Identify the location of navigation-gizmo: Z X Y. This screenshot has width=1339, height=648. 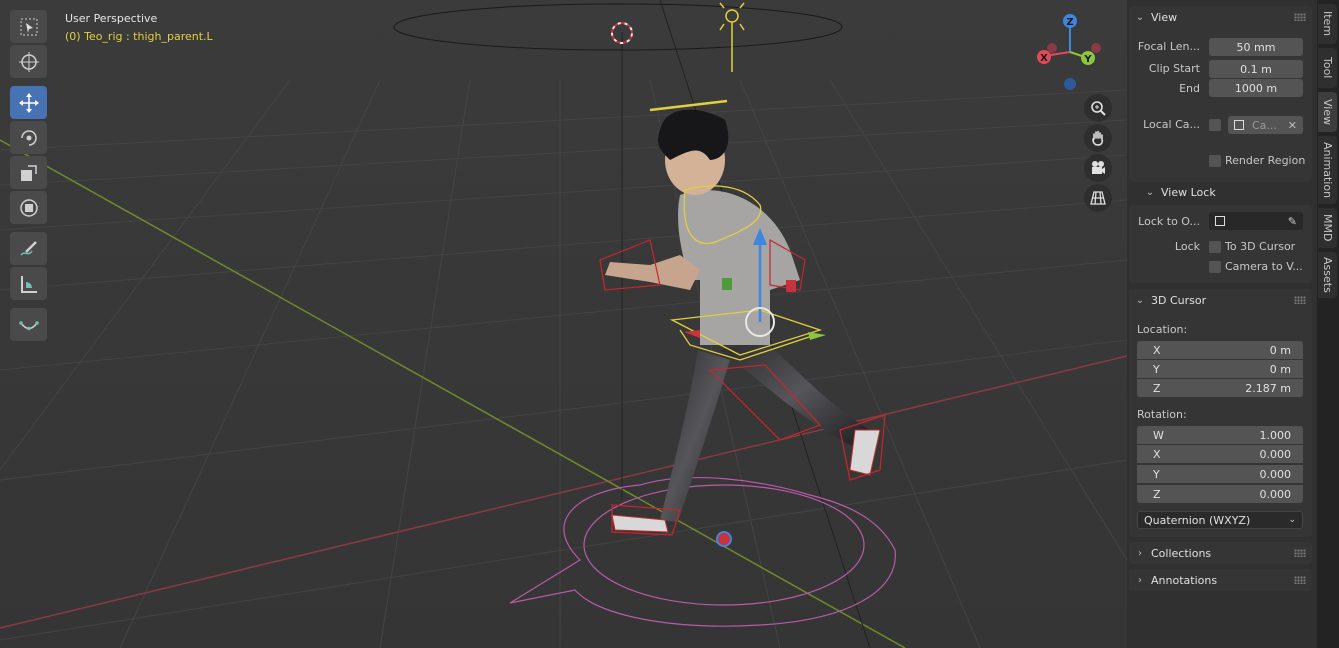
(1070, 52).